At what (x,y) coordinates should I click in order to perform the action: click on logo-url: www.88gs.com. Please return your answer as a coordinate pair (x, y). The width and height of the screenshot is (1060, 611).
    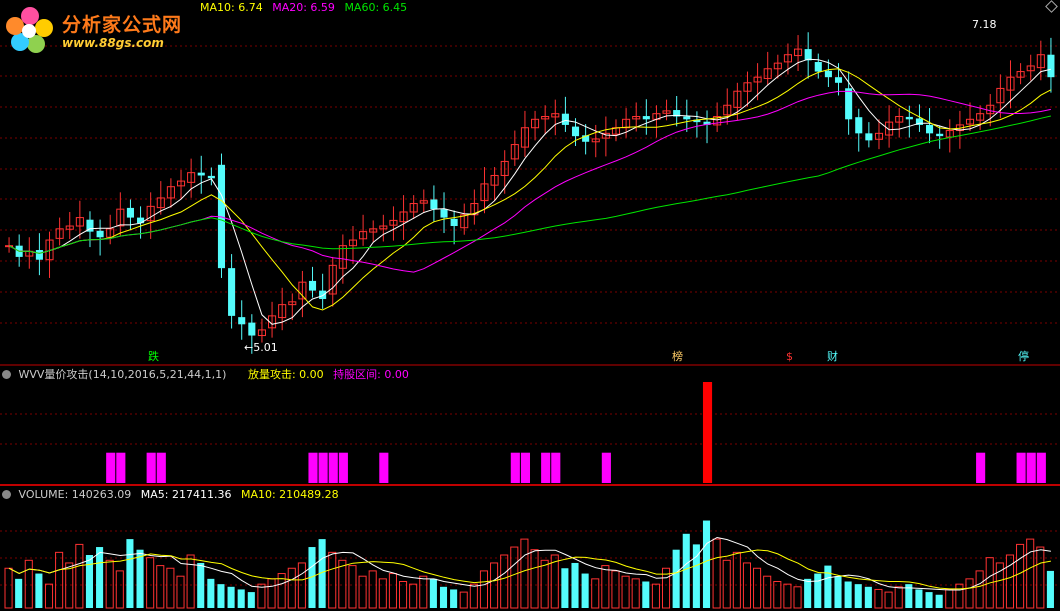
    Looking at the image, I should click on (113, 43).